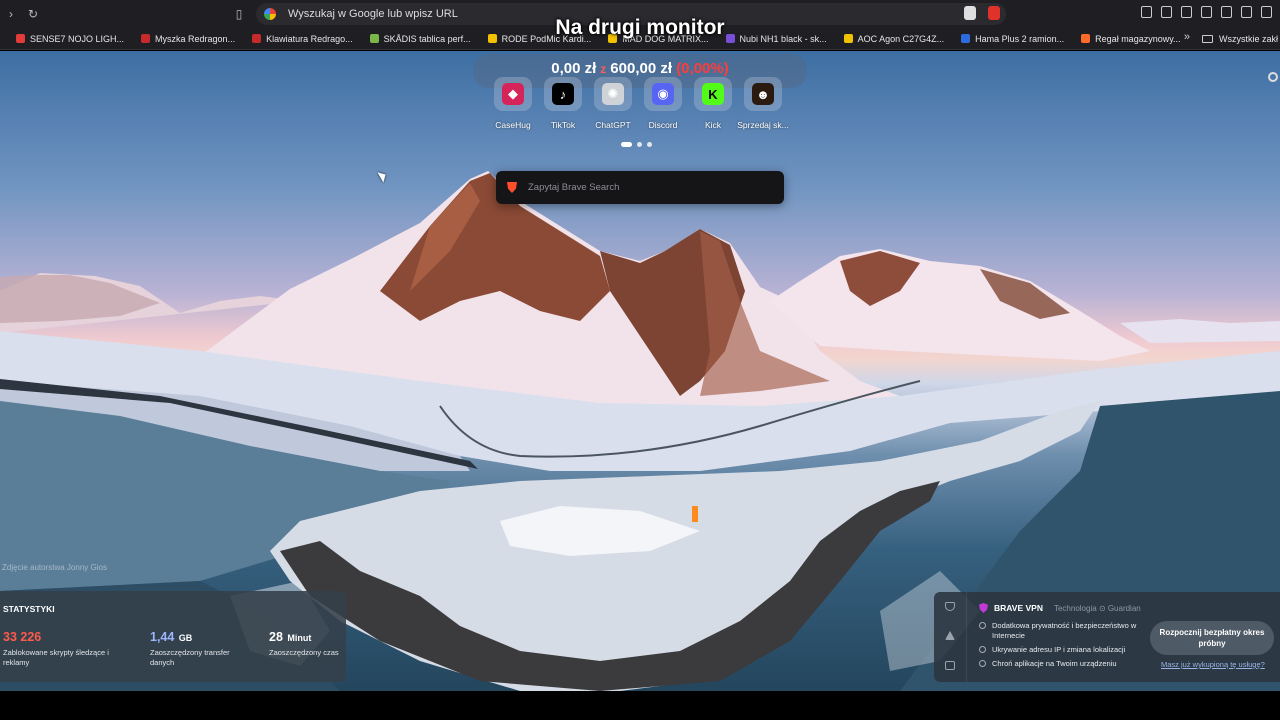  I want to click on sprzedaj-icon: ☻, so click(763, 94).